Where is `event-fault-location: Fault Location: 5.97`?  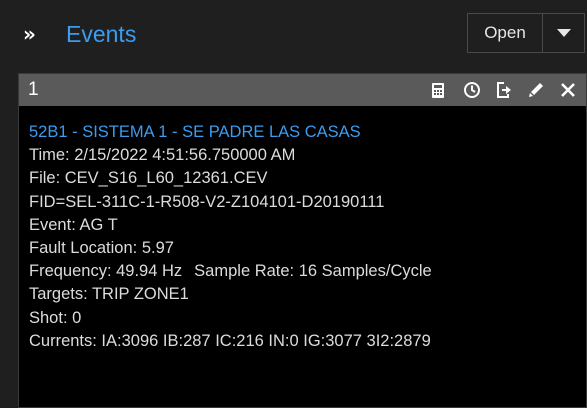 event-fault-location: Fault Location: 5.97 is located at coordinates (101, 248).